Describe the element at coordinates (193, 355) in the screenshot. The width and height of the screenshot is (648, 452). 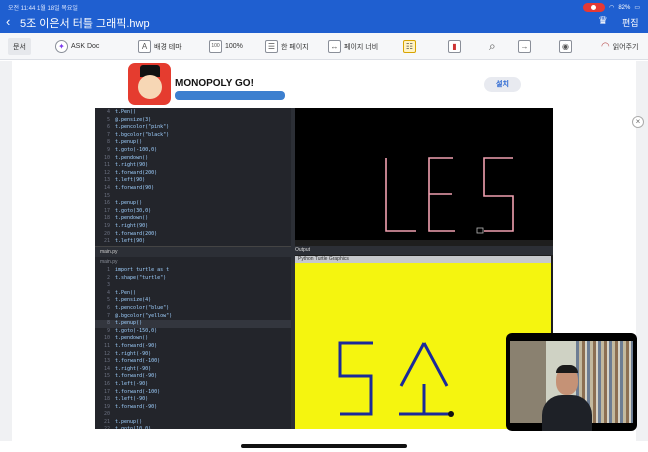
I see `code-line: 12 t.right(-90)` at that location.